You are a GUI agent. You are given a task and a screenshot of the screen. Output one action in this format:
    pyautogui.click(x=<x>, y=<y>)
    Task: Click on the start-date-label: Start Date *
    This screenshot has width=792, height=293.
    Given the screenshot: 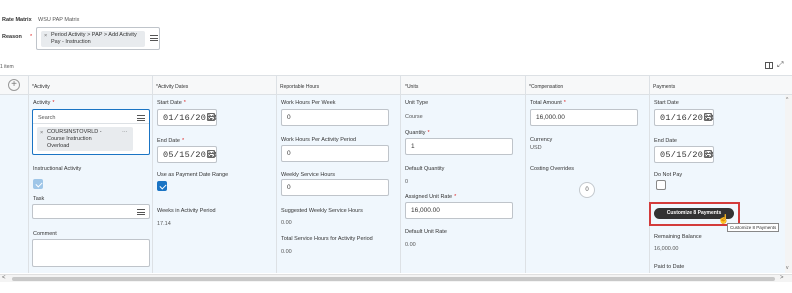 What is the action you would take?
    pyautogui.click(x=171, y=103)
    